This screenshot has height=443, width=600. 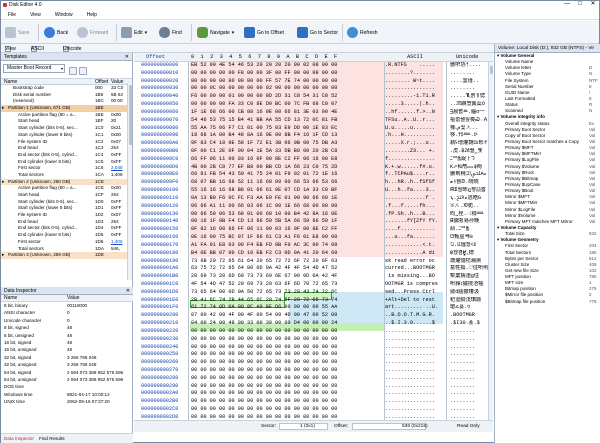 What do you see at coordinates (66, 101) in the screenshot?
I see `template-row: (reserved) 1BC 00 00` at bounding box center [66, 101].